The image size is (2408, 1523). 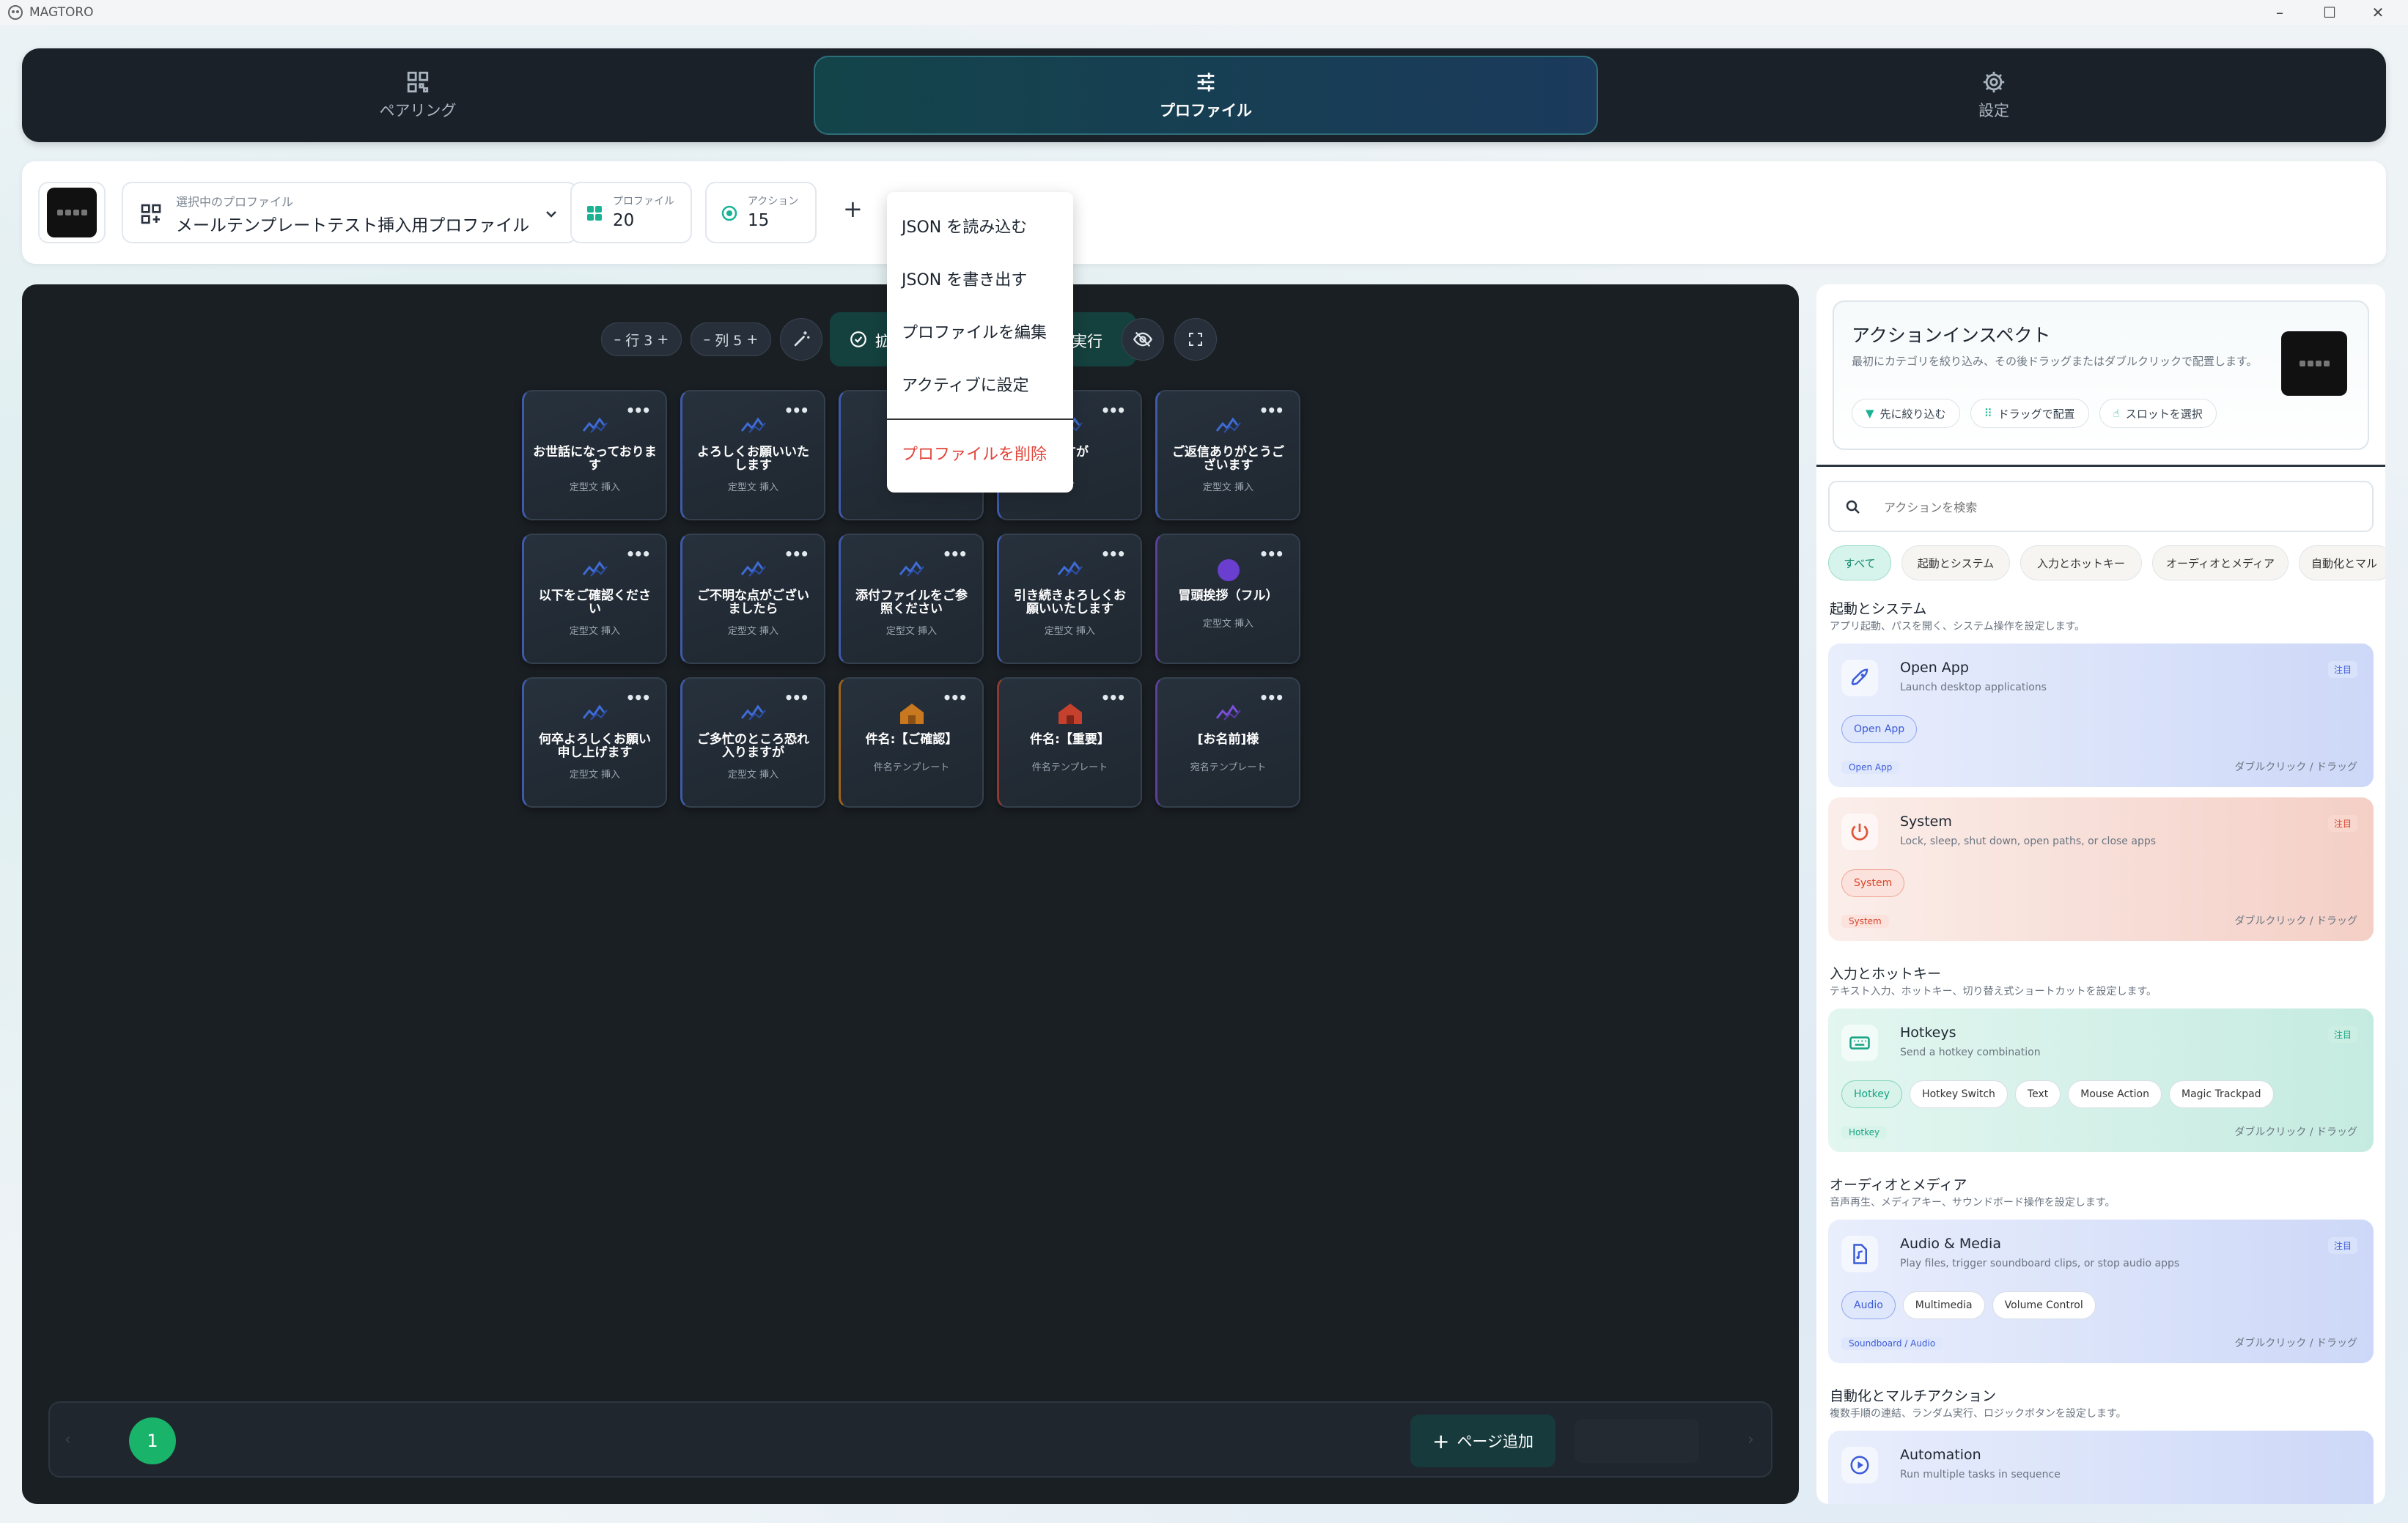 I want to click on category-filter-row: すべて 起動とシステム 入力とホットキー オーディオとメディア 自動化とマル, so click(x=2106, y=562).